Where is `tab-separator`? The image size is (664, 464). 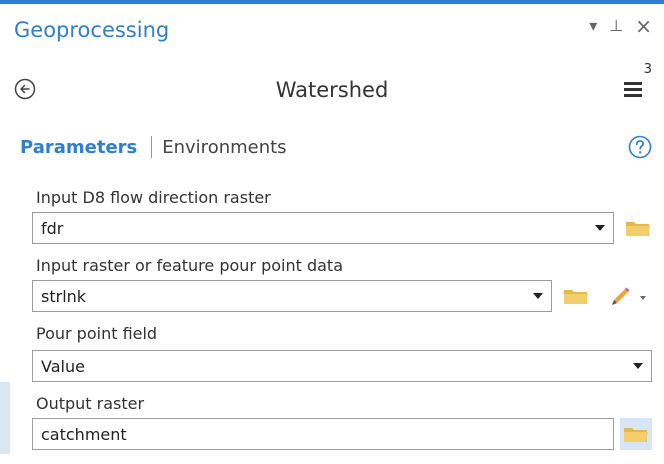 tab-separator is located at coordinates (152, 147).